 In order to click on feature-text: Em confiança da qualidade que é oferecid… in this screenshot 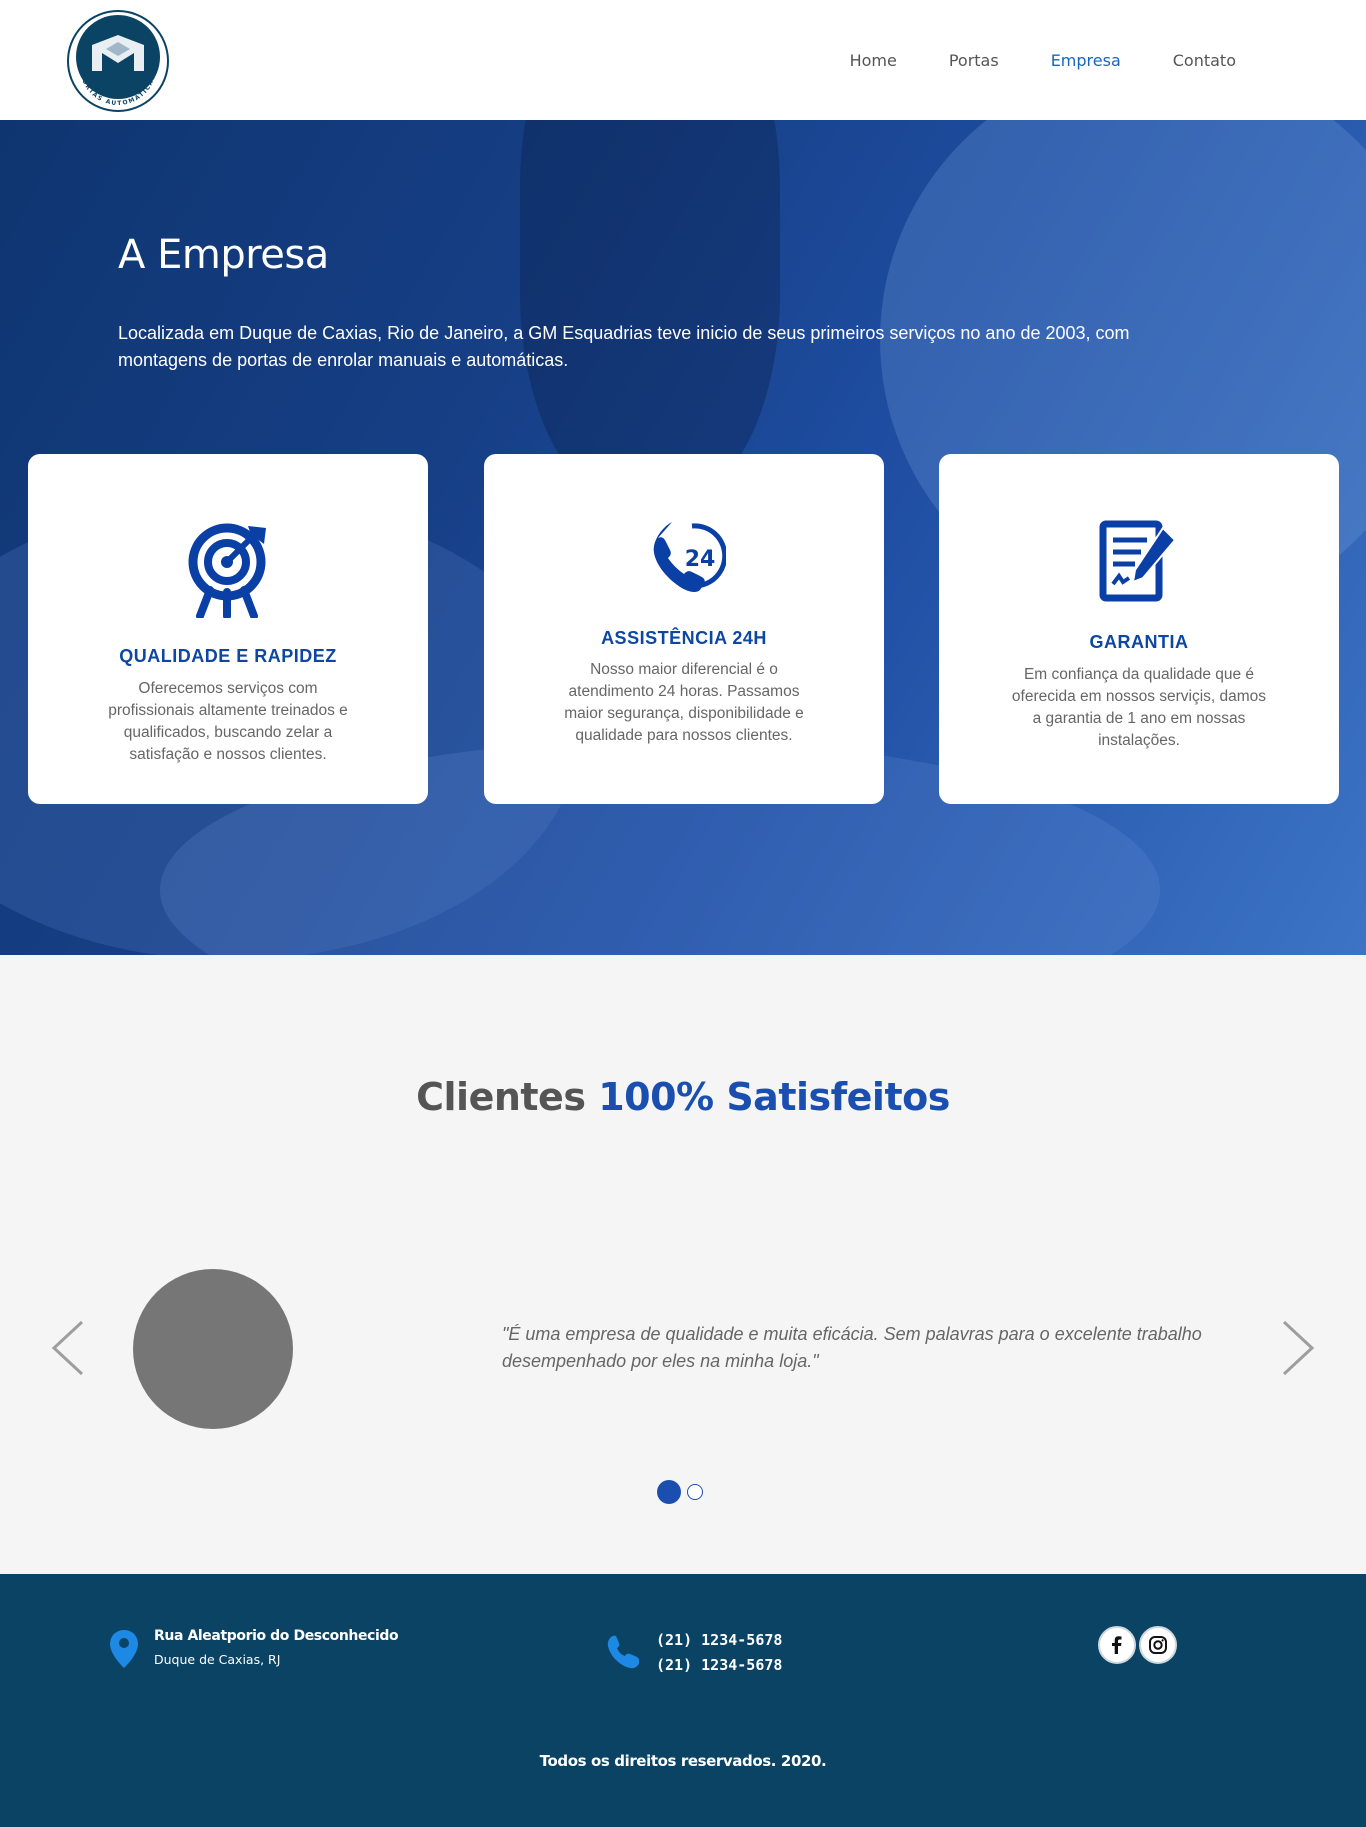, I will do `click(1139, 707)`.